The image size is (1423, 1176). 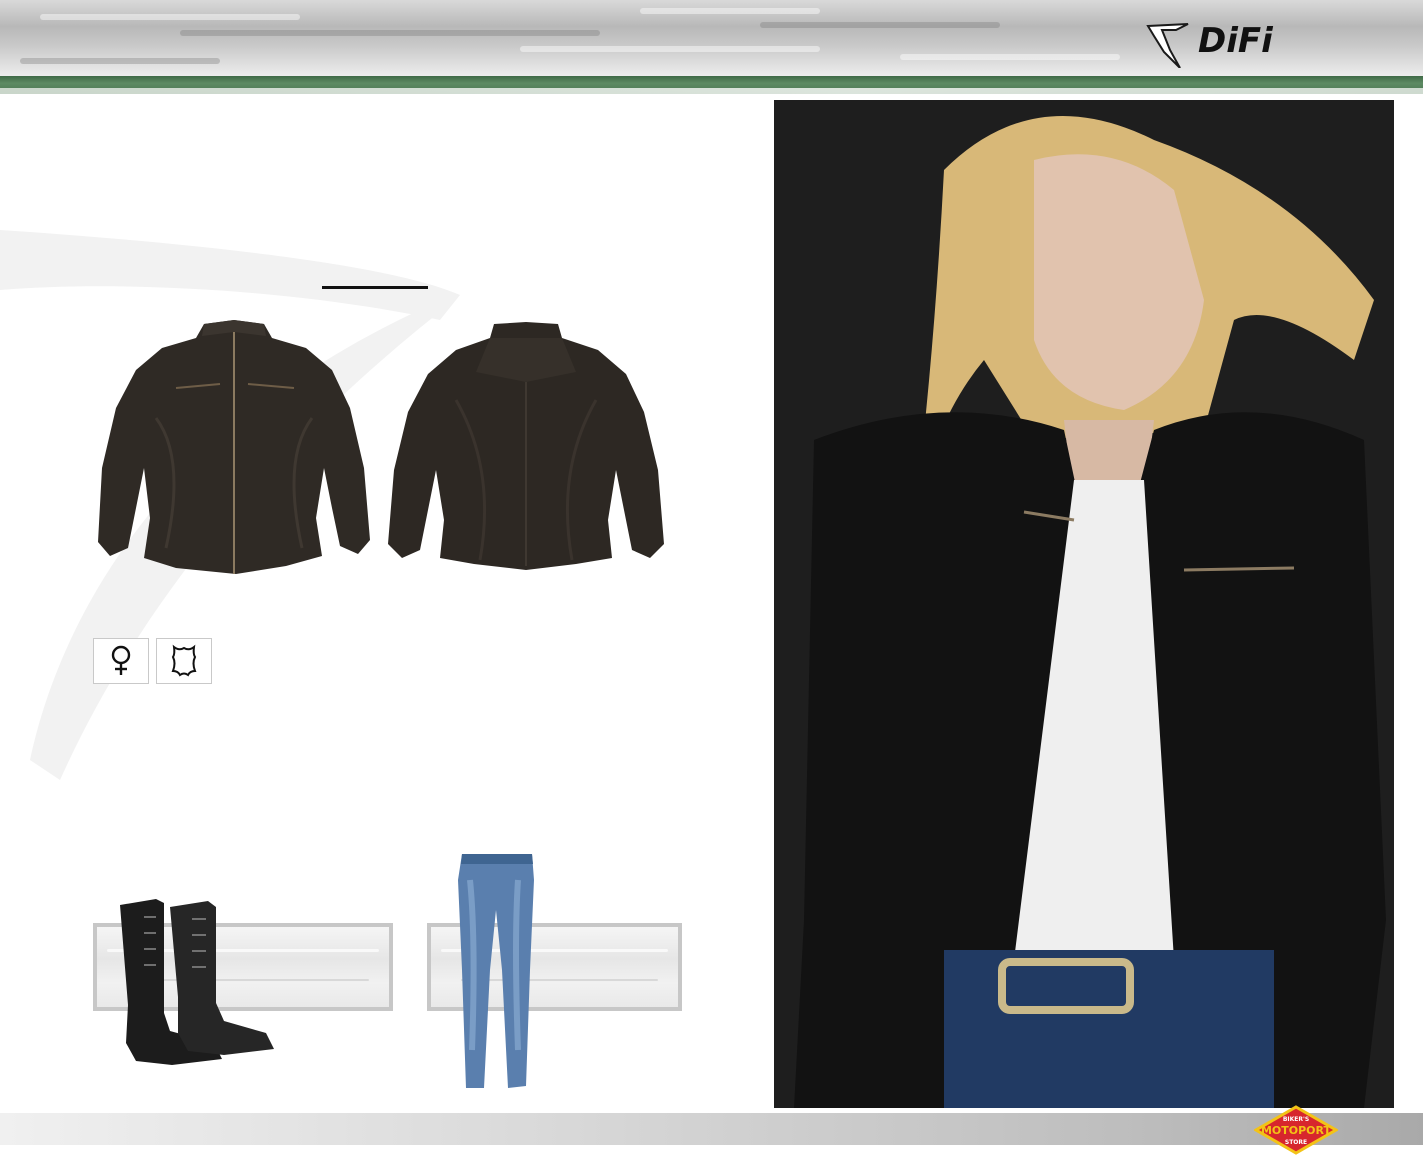 I want to click on logo-text: DiFi, so click(x=1236, y=41).